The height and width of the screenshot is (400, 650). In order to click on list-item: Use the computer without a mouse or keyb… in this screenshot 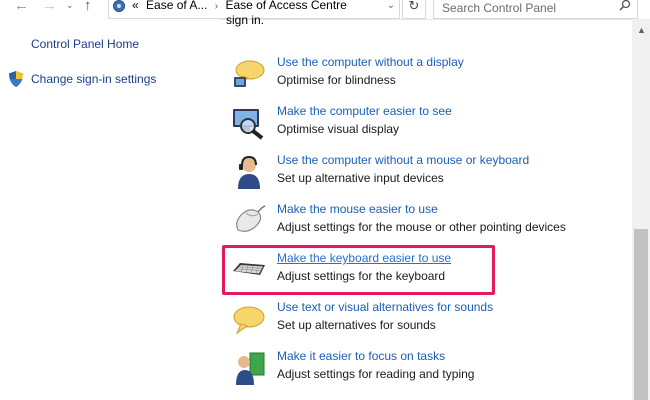, I will do `click(422, 173)`.